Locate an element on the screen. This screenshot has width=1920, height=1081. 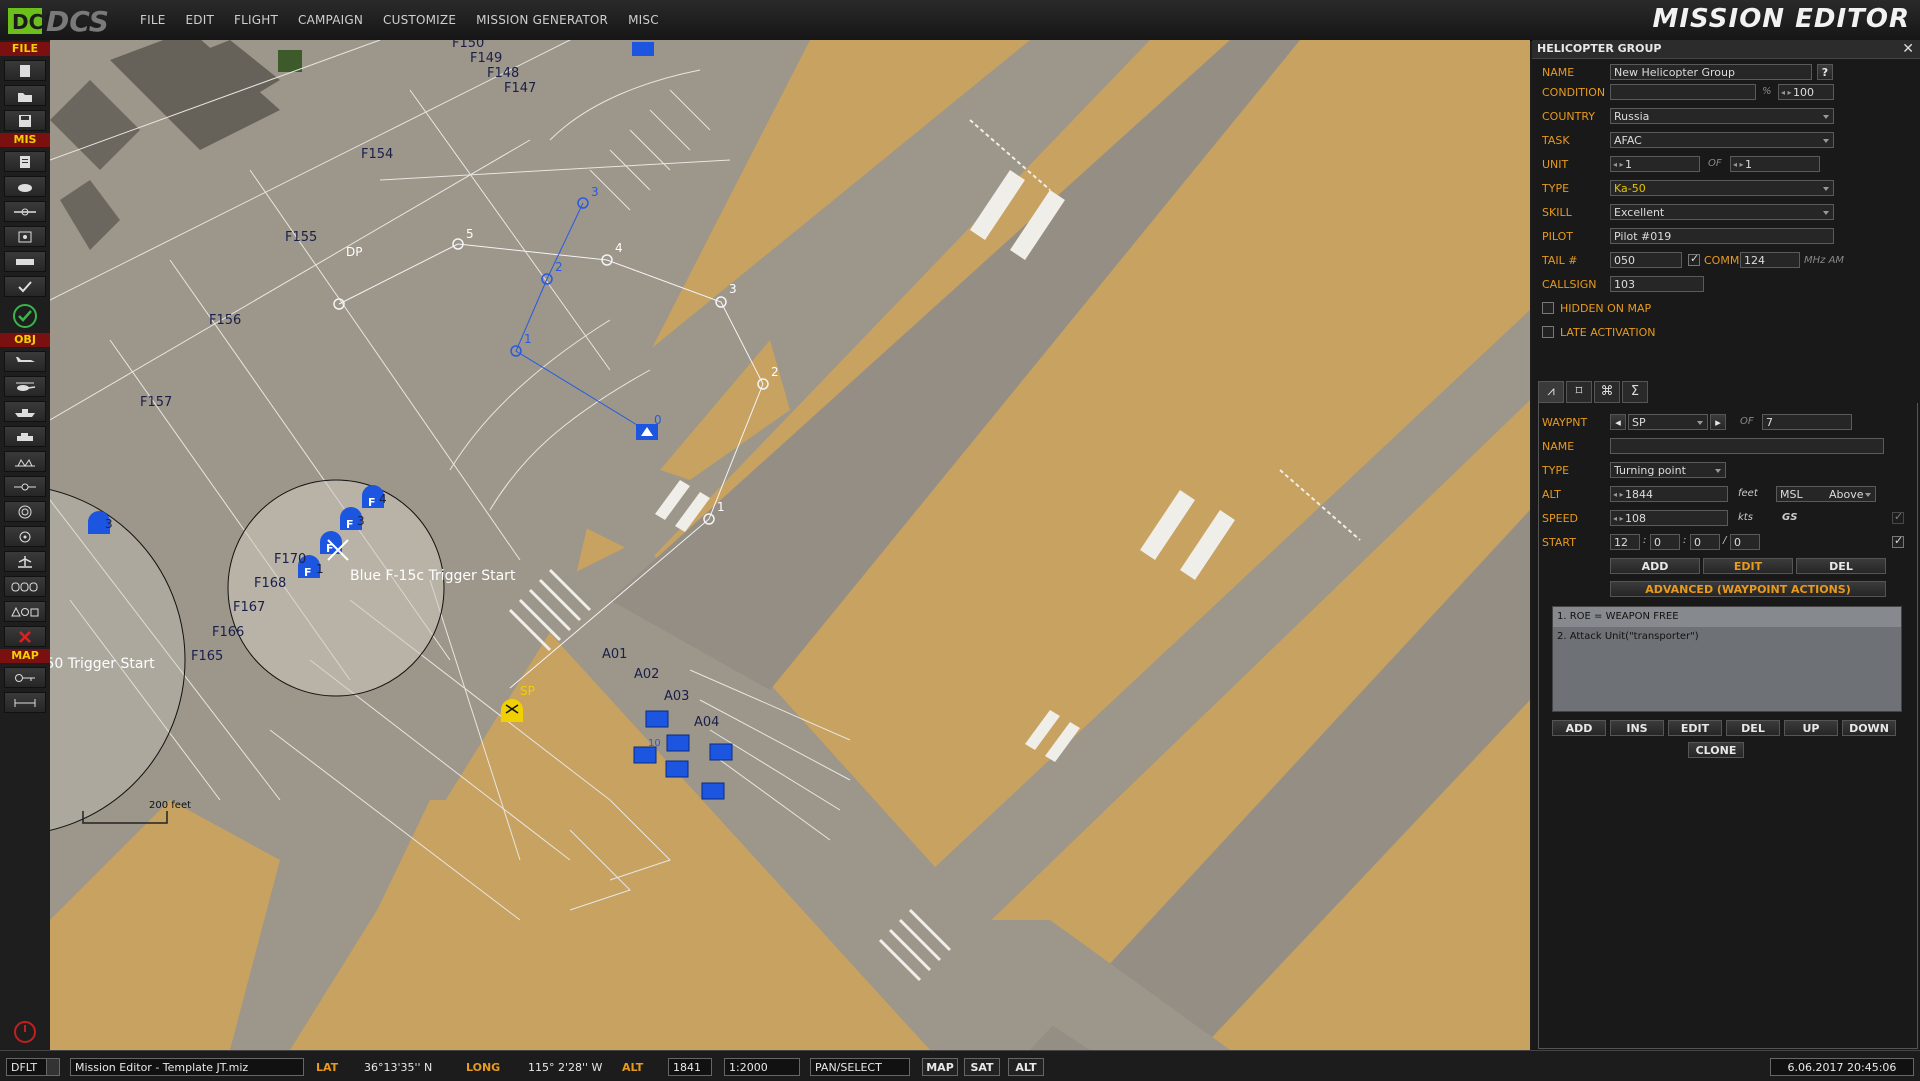
list-item: 1. ROE = WEAPON FREE is located at coordinates (1727, 617).